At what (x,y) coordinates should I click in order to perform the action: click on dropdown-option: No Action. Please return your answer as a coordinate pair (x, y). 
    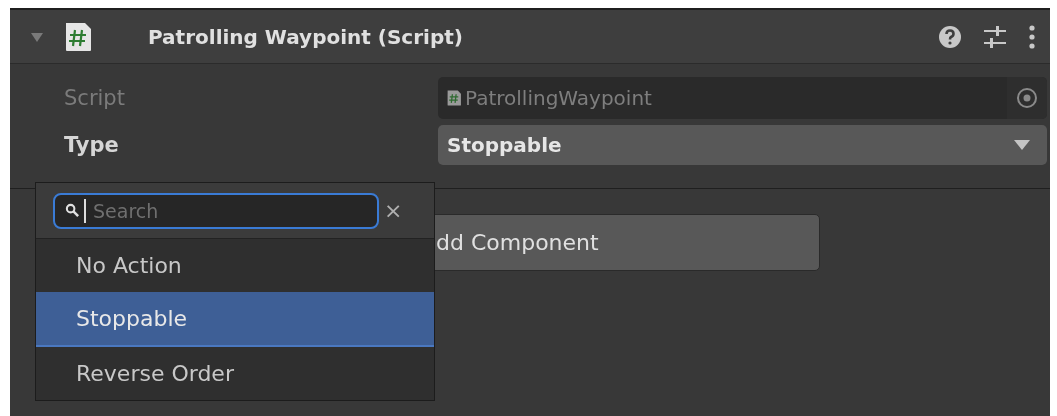
    Looking at the image, I should click on (235, 265).